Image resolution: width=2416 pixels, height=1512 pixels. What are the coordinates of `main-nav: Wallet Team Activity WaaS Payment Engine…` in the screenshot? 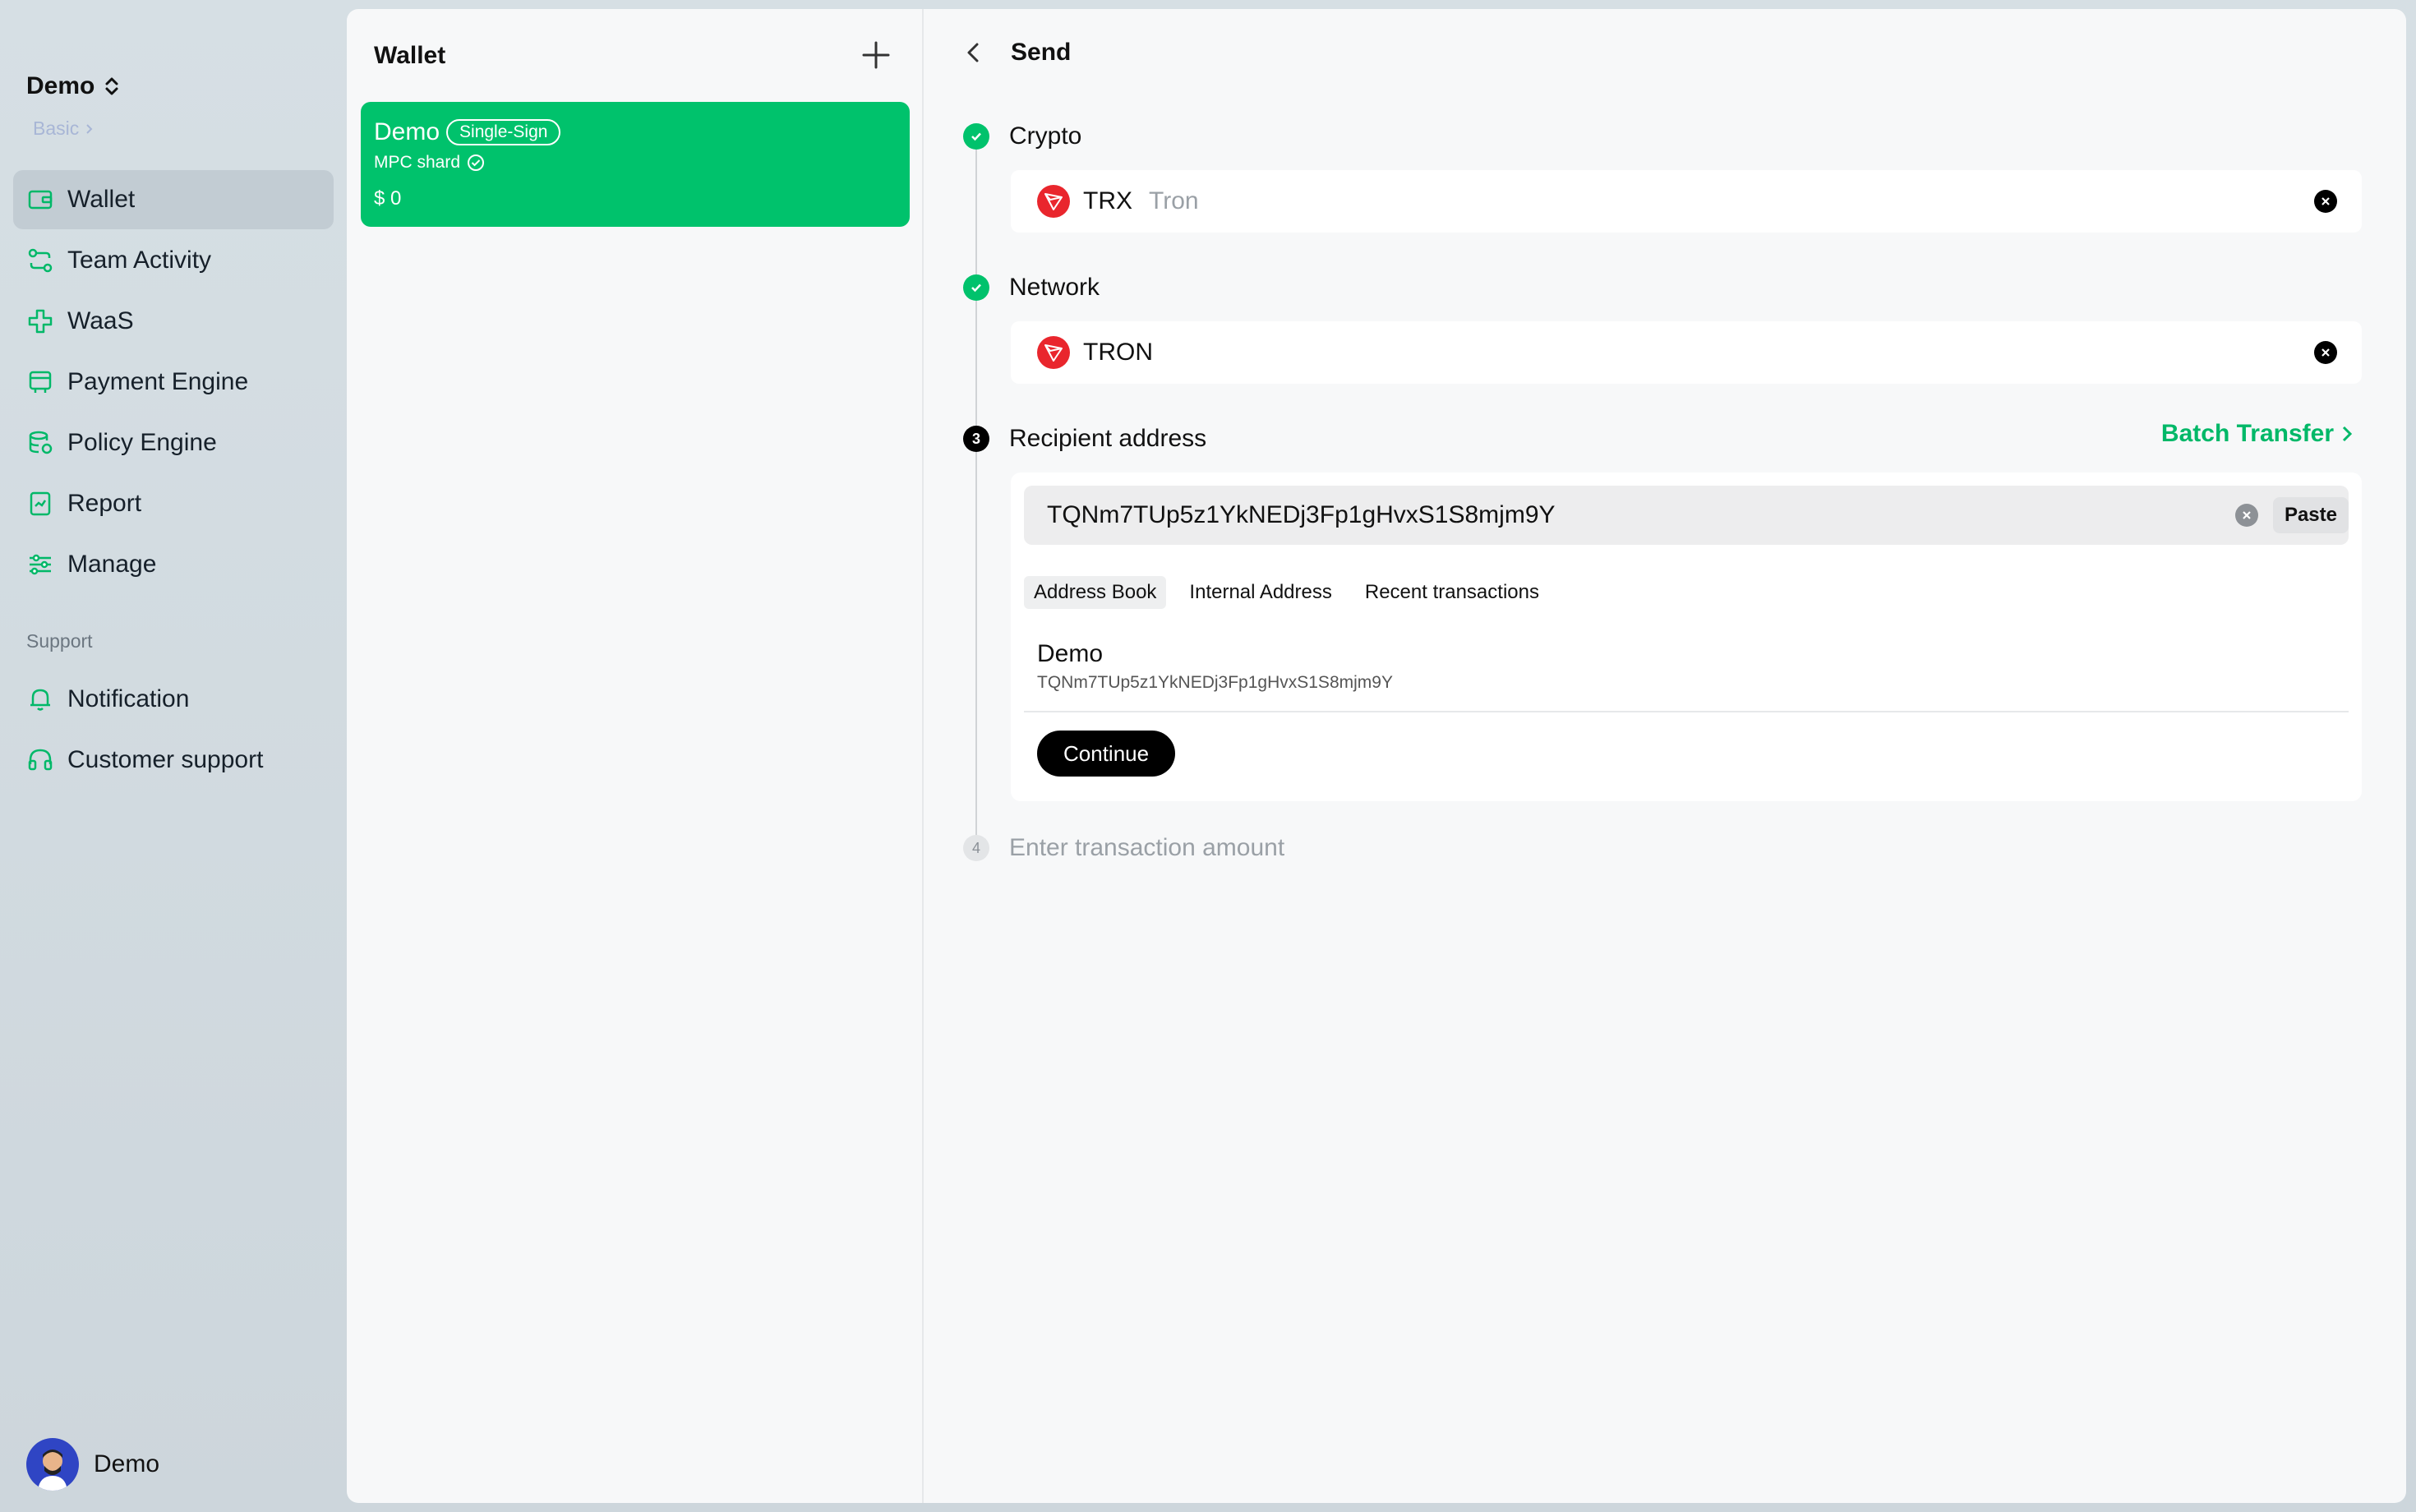 It's located at (174, 383).